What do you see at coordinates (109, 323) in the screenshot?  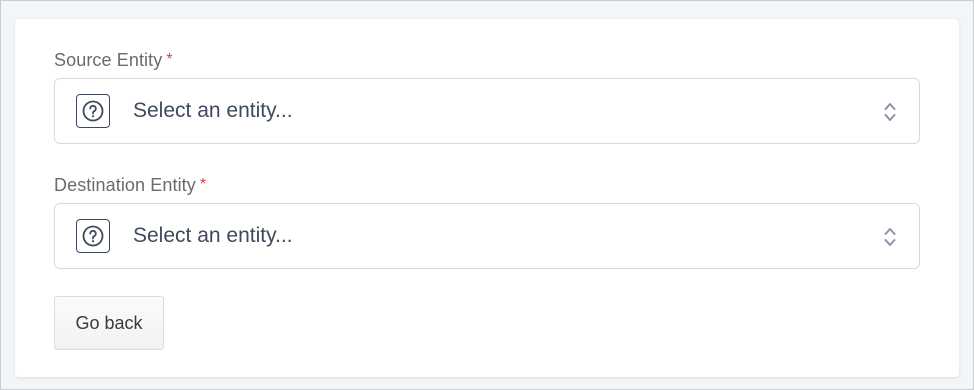 I see `go-back-button: Go back` at bounding box center [109, 323].